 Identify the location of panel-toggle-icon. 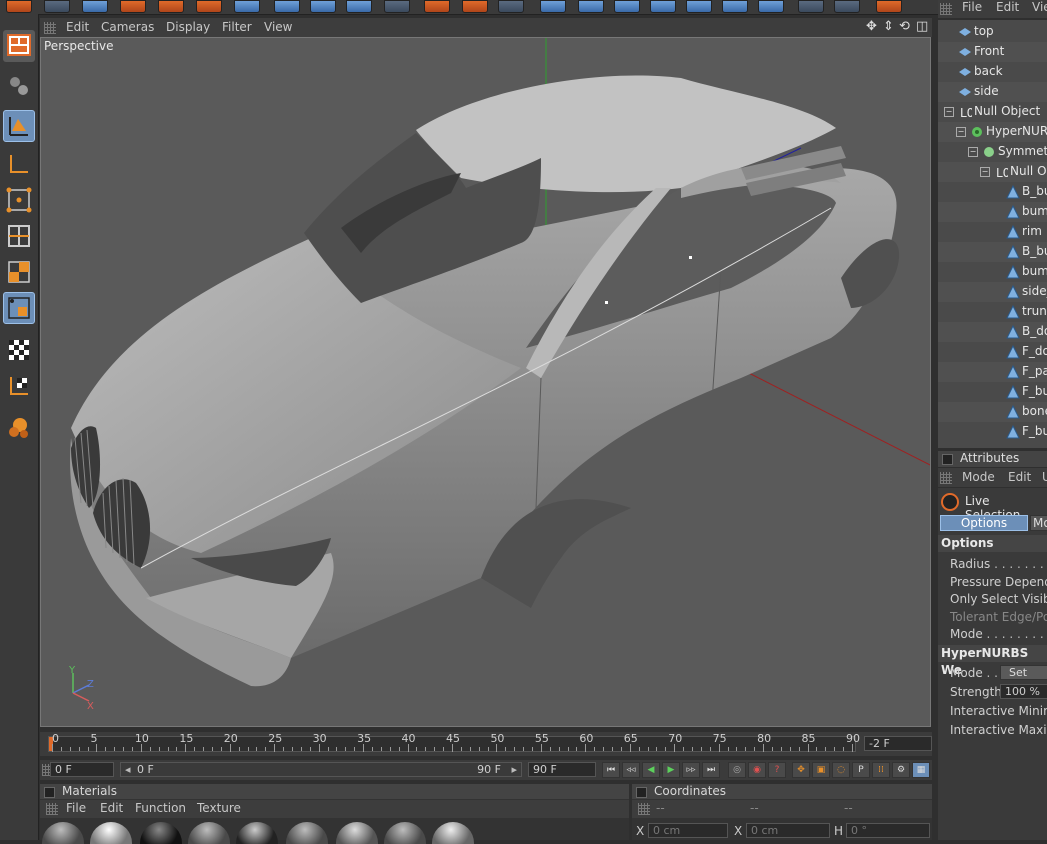
(947, 459).